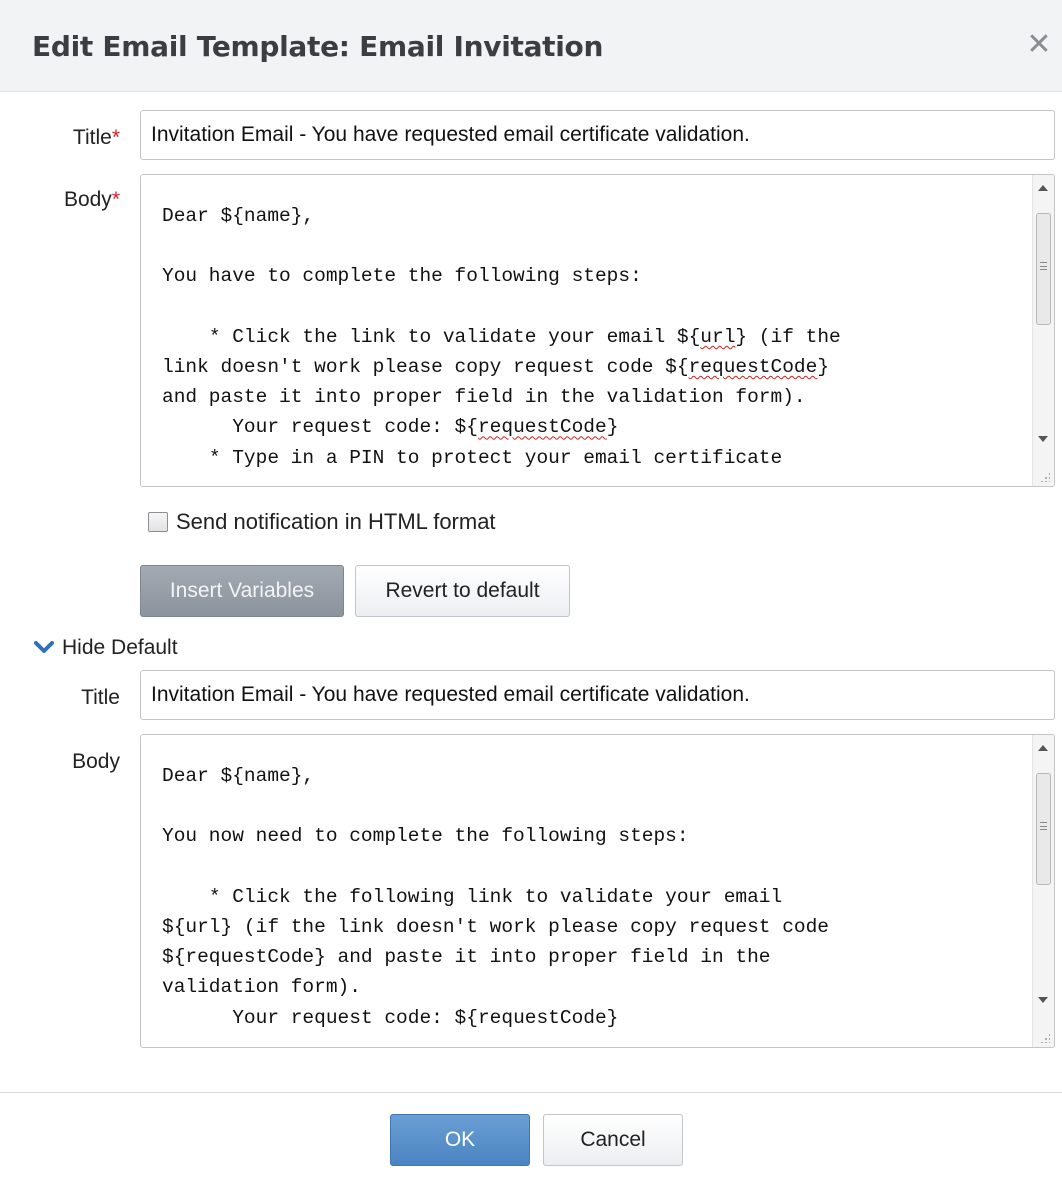 The height and width of the screenshot is (1178, 1062). What do you see at coordinates (318, 46) in the screenshot?
I see `dialog-title: Edit Email Template: Email Invitation` at bounding box center [318, 46].